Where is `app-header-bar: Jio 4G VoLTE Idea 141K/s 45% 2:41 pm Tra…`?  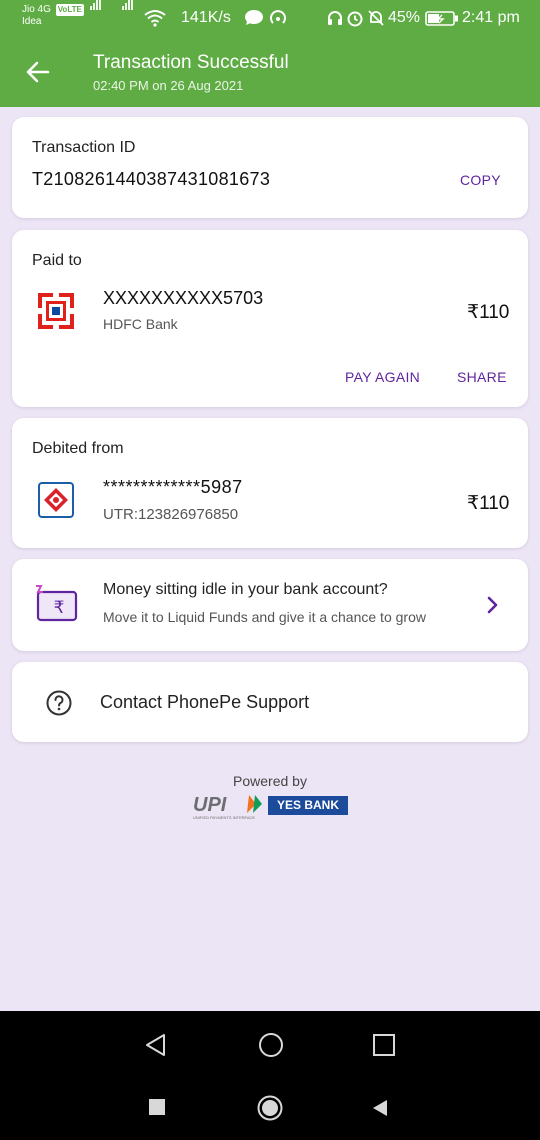 app-header-bar: Jio 4G VoLTE Idea 141K/s 45% 2:41 pm Tra… is located at coordinates (270, 53).